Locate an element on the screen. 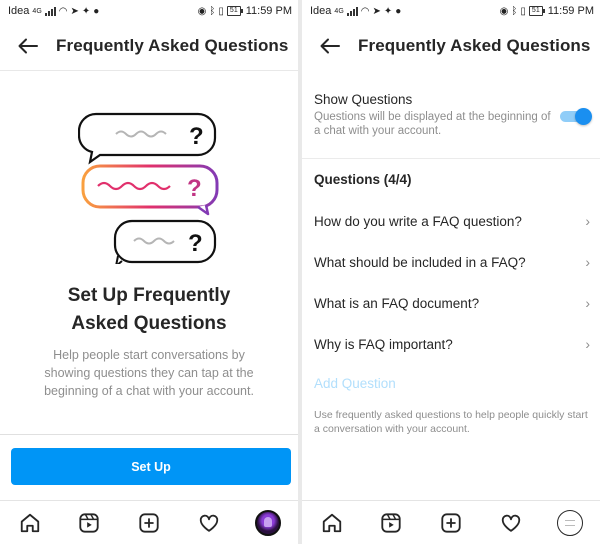 The width and height of the screenshot is (600, 544). header-divider is located at coordinates (149, 70).